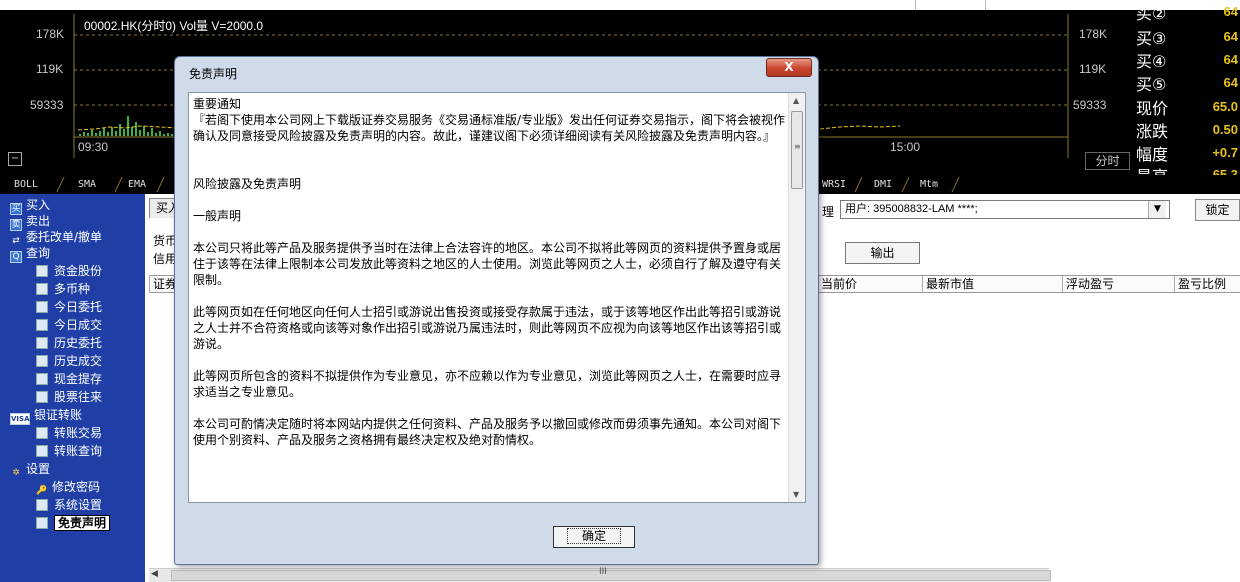 This screenshot has height=582, width=1240. I want to click on sidebar-item-label: 系统设置, so click(78, 505).